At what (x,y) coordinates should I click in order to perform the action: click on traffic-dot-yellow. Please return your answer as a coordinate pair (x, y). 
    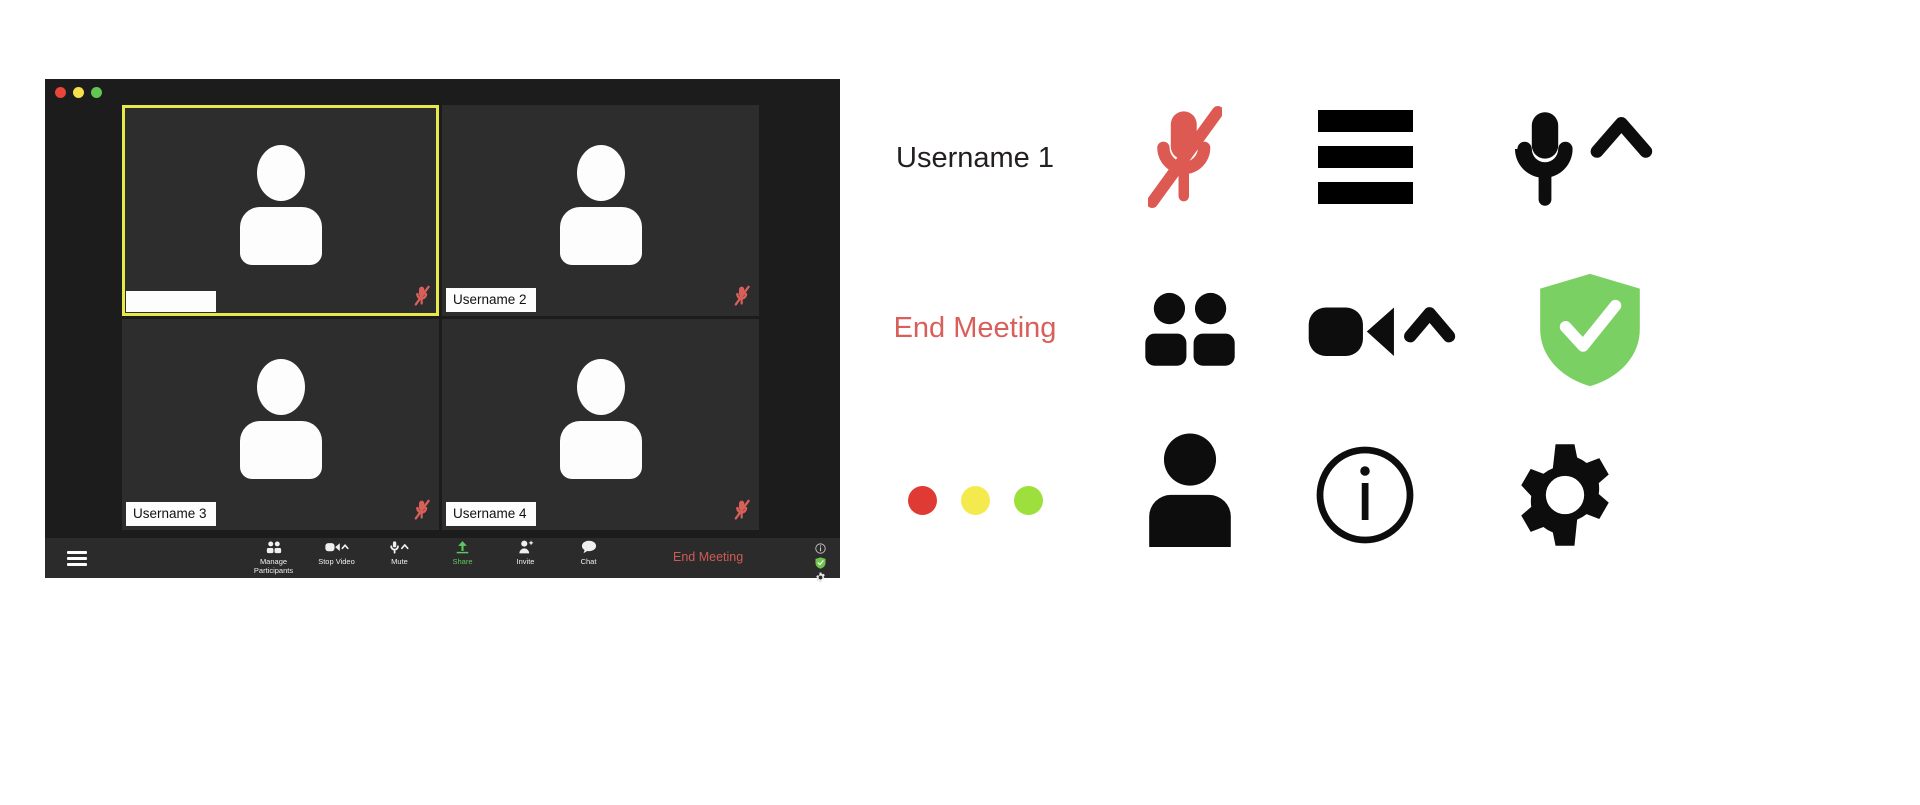
    Looking at the image, I should click on (975, 500).